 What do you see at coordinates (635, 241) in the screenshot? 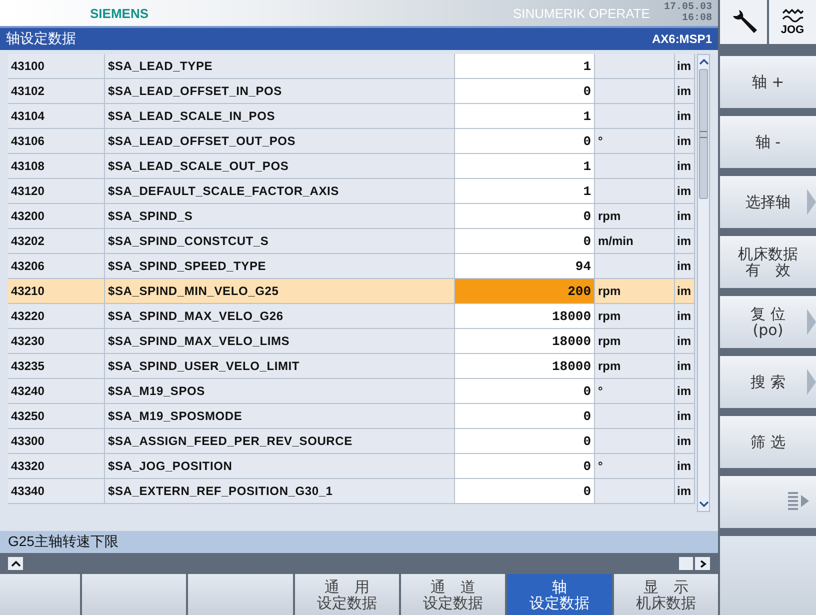
I see `table-cell: m/min` at bounding box center [635, 241].